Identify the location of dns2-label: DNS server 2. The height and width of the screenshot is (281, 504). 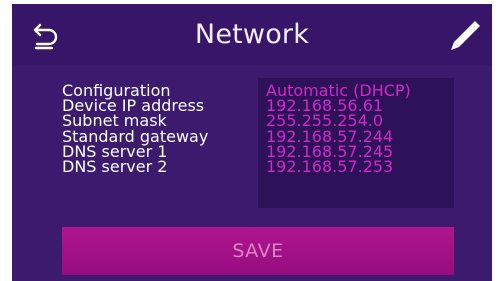
(115, 167).